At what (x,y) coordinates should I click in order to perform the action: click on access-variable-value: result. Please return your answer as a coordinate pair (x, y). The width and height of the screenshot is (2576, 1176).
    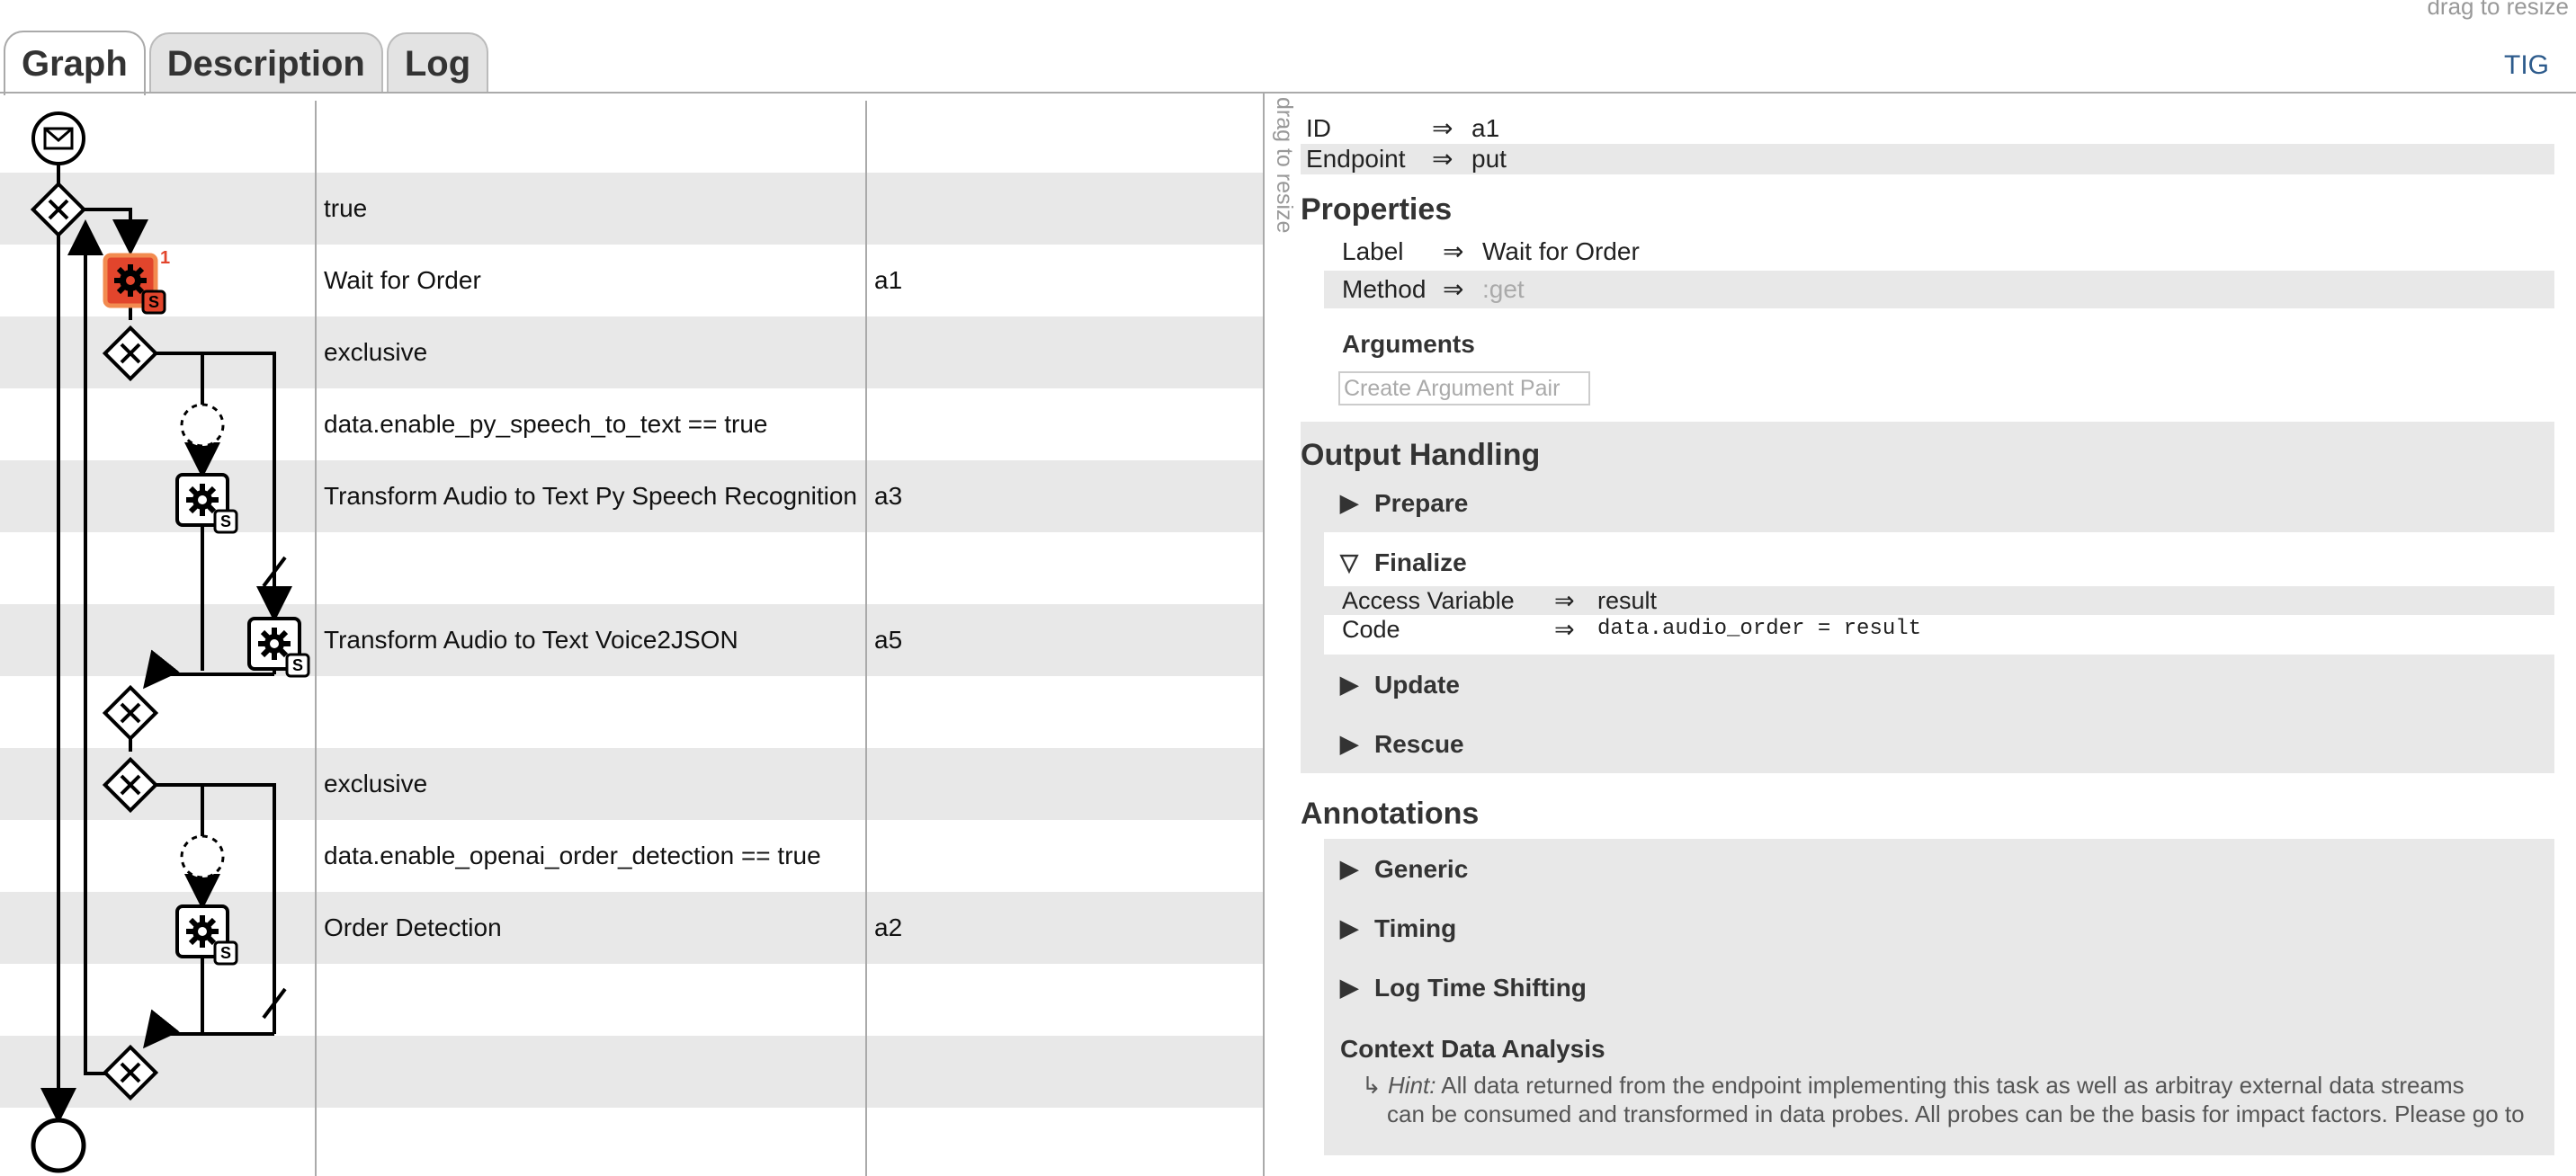
    Looking at the image, I should click on (1627, 600).